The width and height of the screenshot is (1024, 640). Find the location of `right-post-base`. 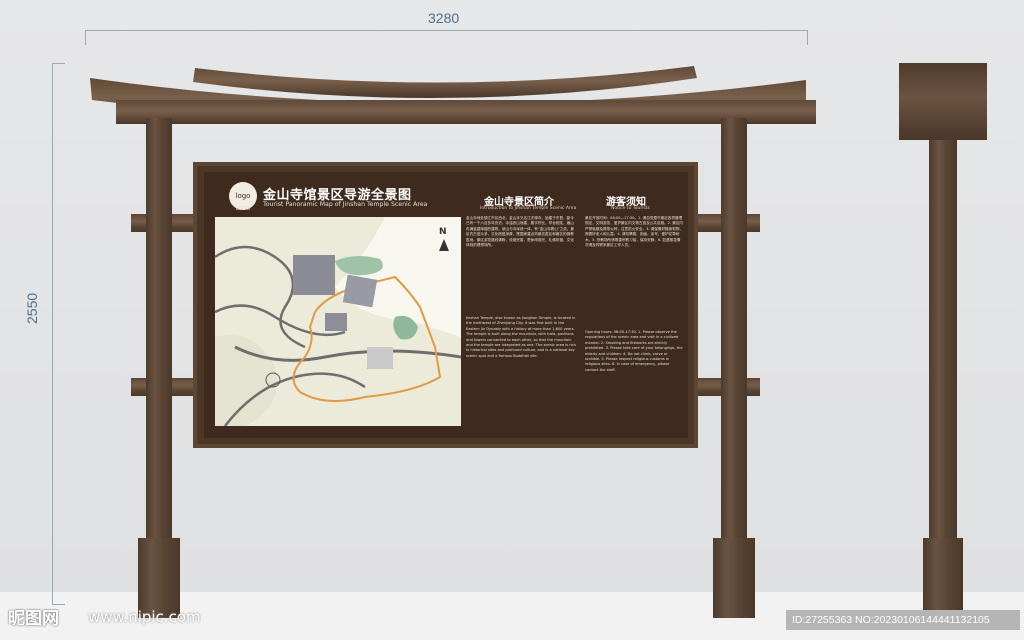

right-post-base is located at coordinates (734, 578).